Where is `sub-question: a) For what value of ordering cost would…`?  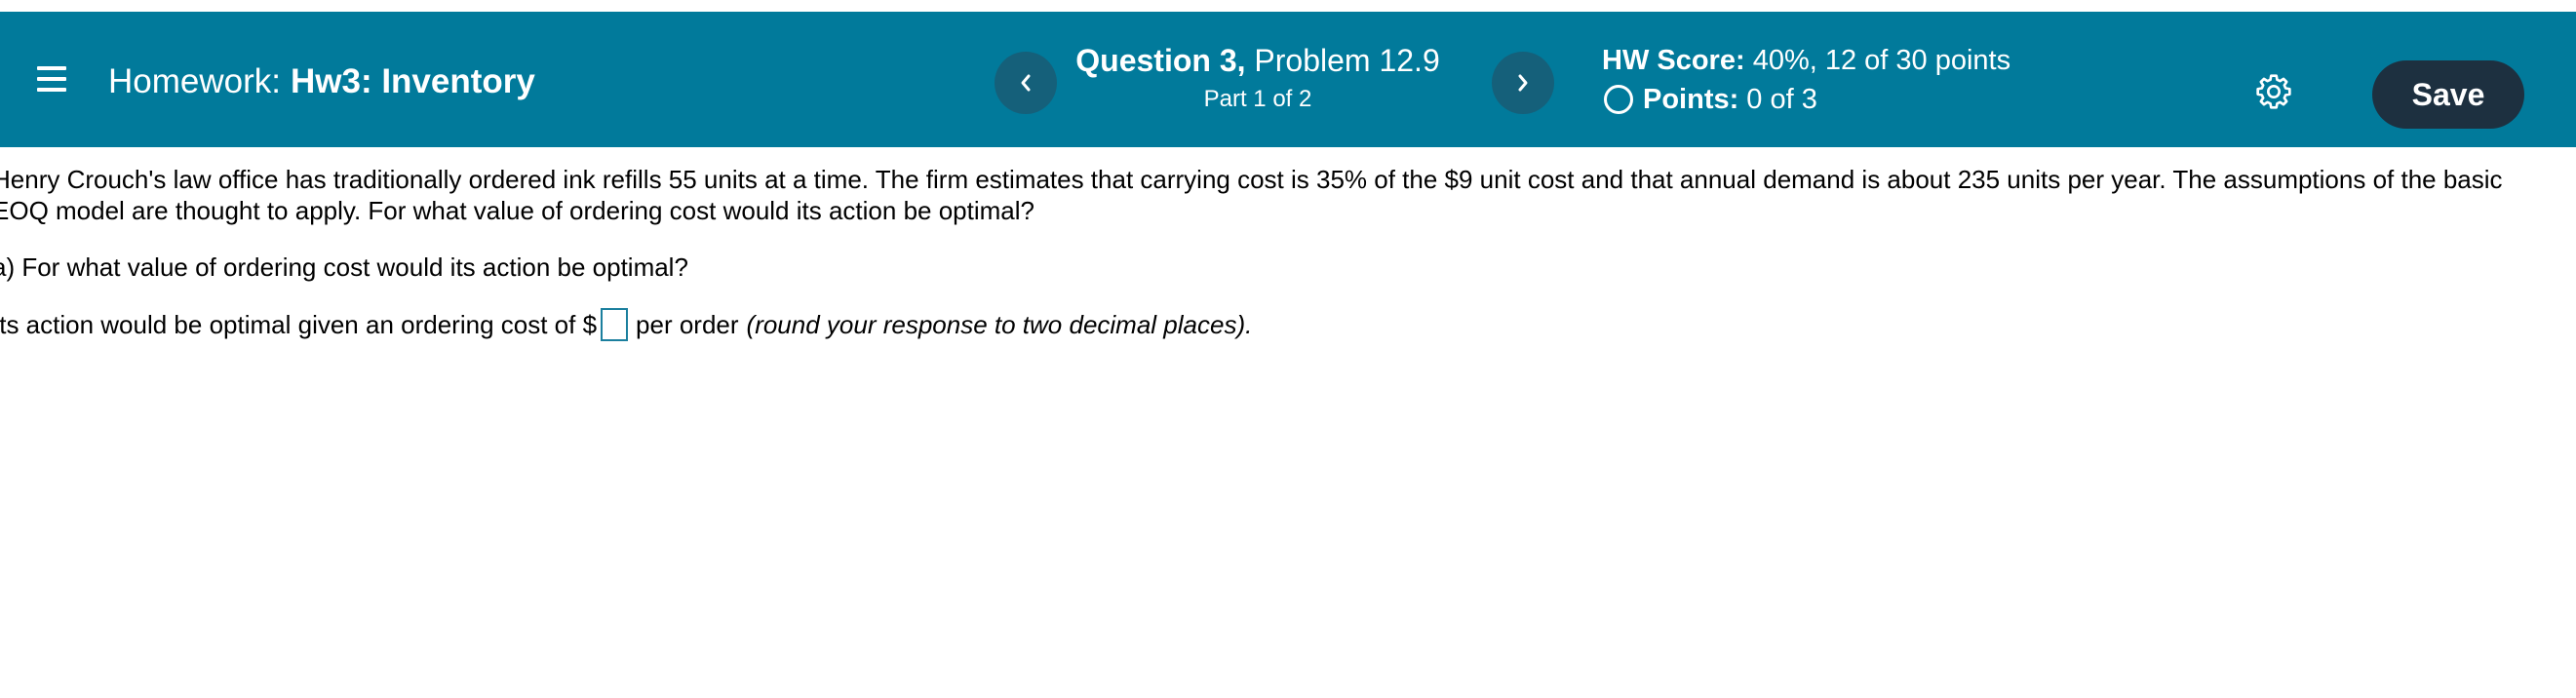 sub-question: a) For what value of ordering cost would… is located at coordinates (344, 267).